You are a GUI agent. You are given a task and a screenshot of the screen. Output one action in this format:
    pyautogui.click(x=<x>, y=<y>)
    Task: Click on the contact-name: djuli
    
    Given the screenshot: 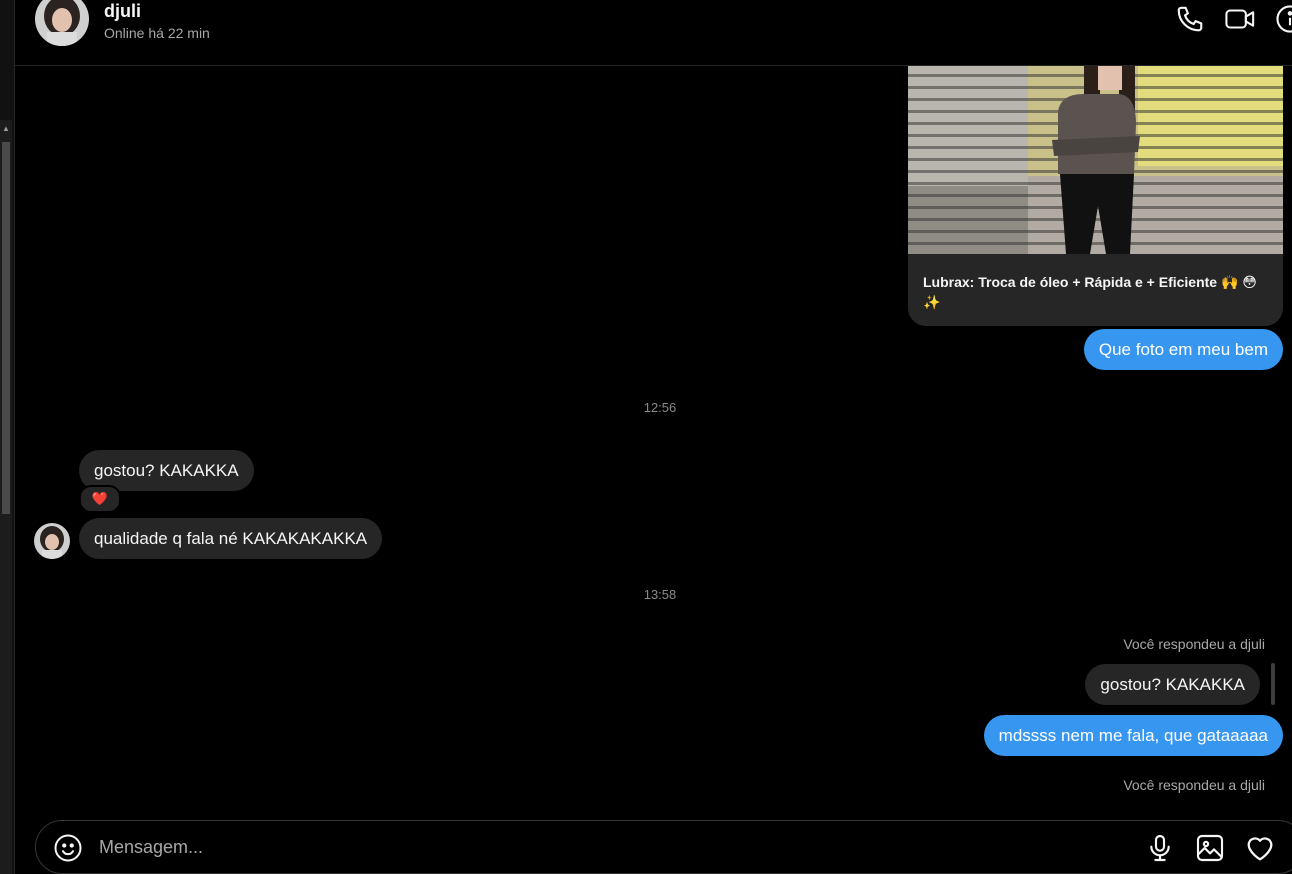 What is the action you would take?
    pyautogui.click(x=122, y=11)
    